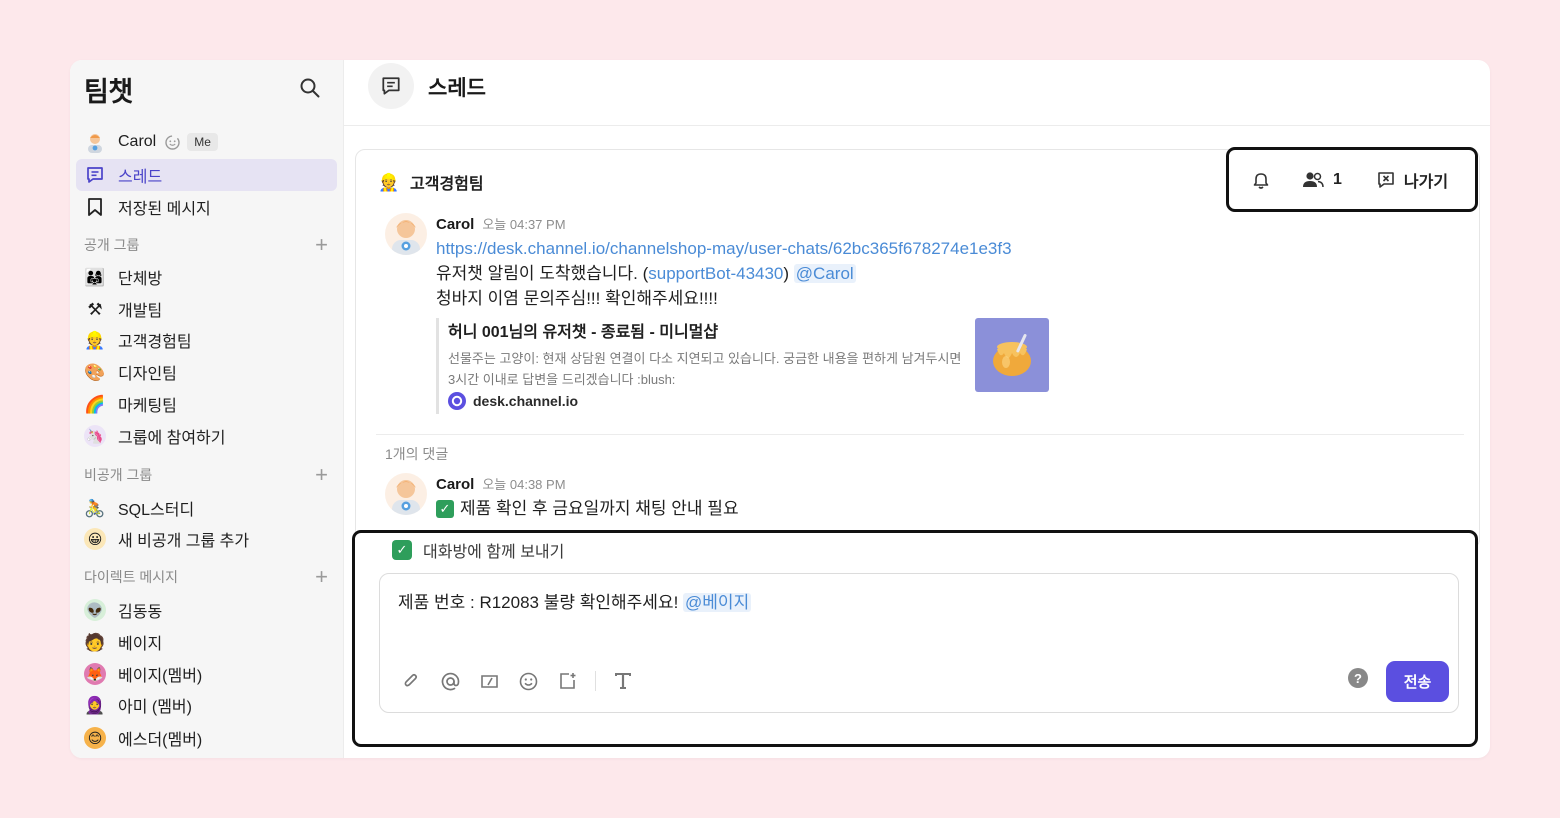 The image size is (1560, 818). Describe the element at coordinates (164, 209) in the screenshot. I see `sidebar-item-label: 저장된 메시지` at that location.